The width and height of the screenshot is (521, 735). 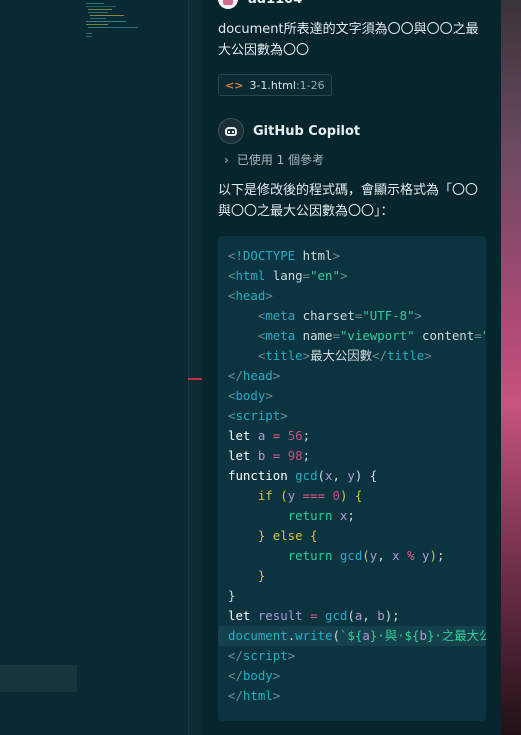 I want to click on copilot-icon, so click(x=231, y=131).